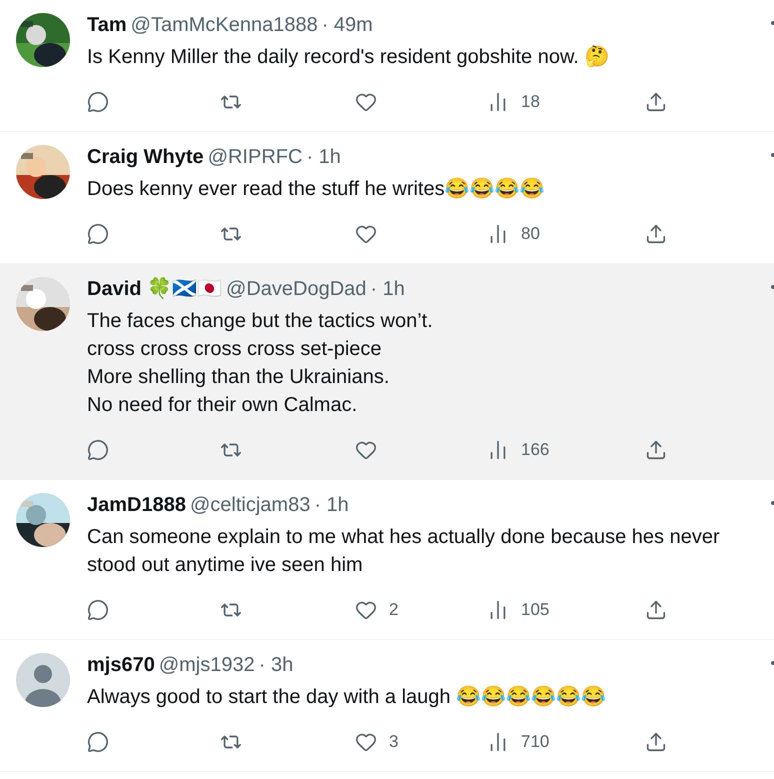  I want to click on count-label: 710, so click(535, 742).